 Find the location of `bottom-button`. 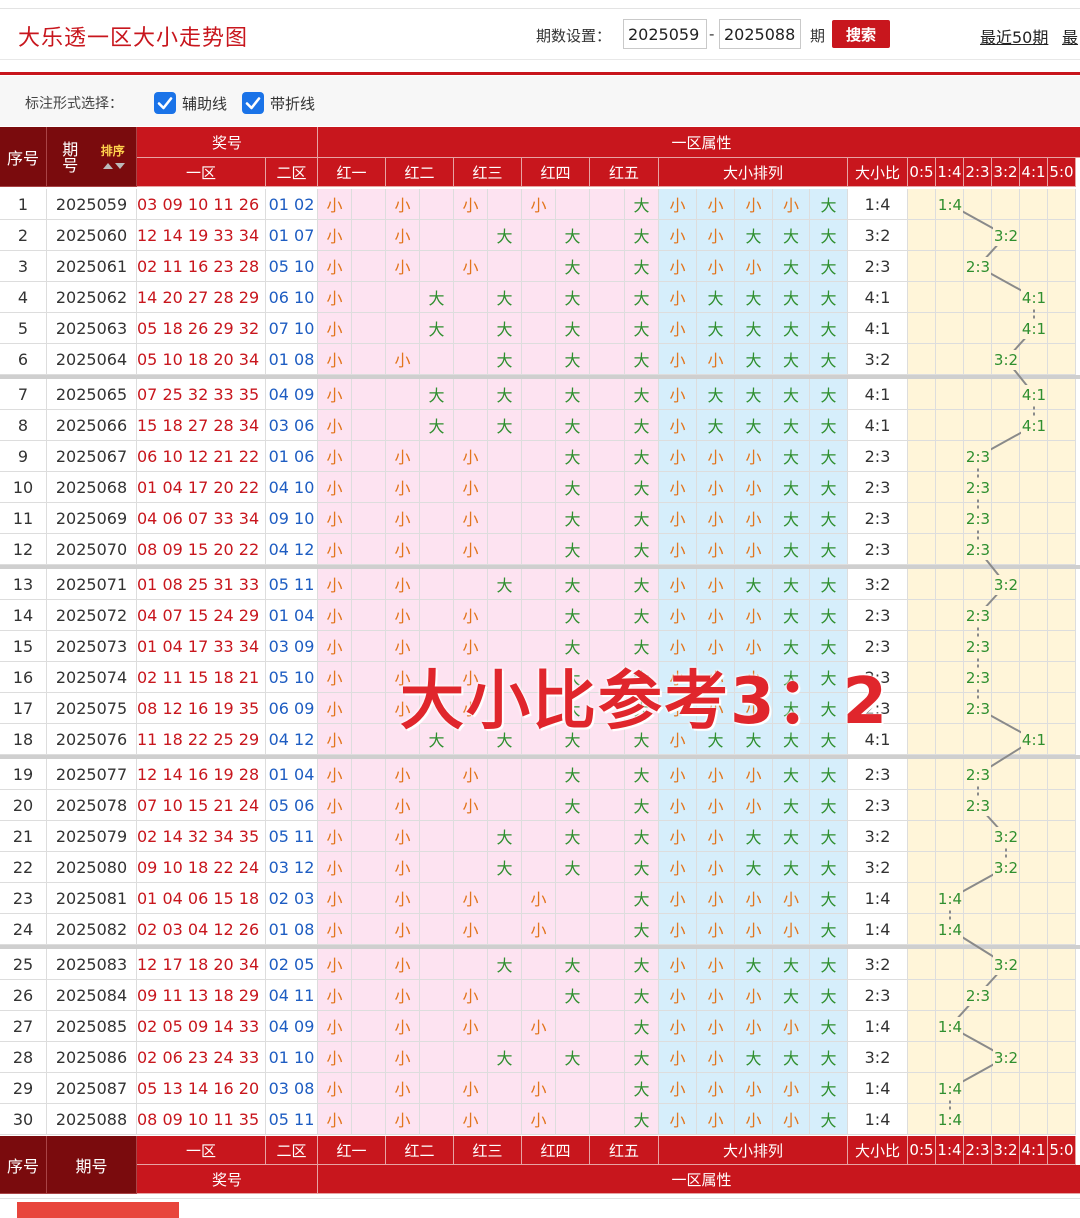

bottom-button is located at coordinates (98, 1210).